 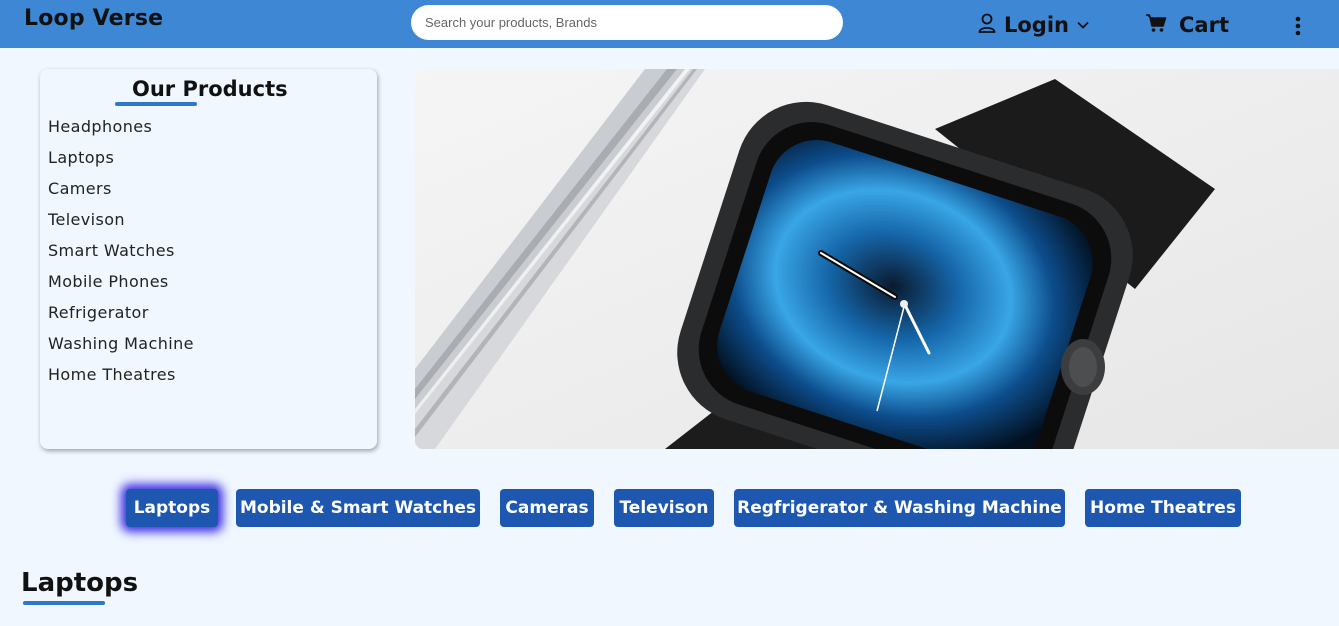 What do you see at coordinates (172, 508) in the screenshot?
I see `tab-laptops: Laptops` at bounding box center [172, 508].